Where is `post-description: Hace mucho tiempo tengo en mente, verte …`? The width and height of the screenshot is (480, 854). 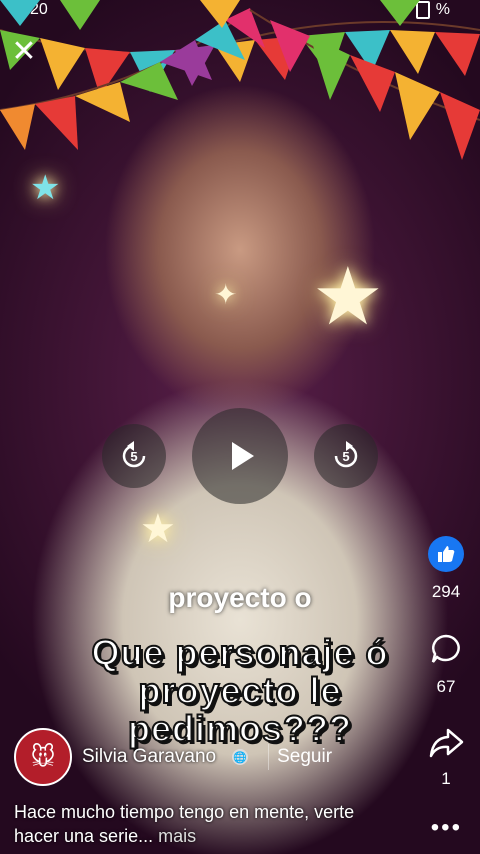 post-description: Hace mucho tiempo tengo en mente, verte … is located at coordinates (204, 824).